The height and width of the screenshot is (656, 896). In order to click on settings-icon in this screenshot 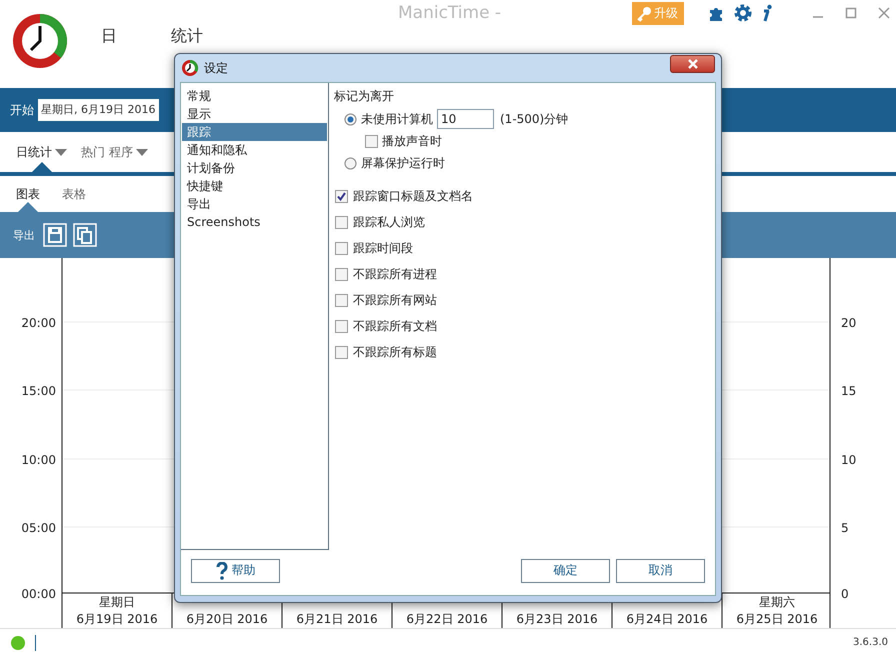, I will do `click(743, 13)`.